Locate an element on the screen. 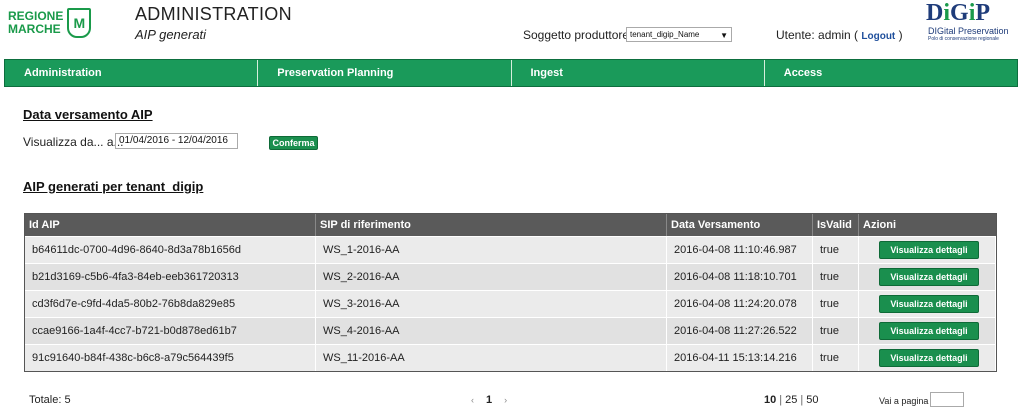 The height and width of the screenshot is (417, 1024). pagination: ‹ 1 › is located at coordinates (489, 400).